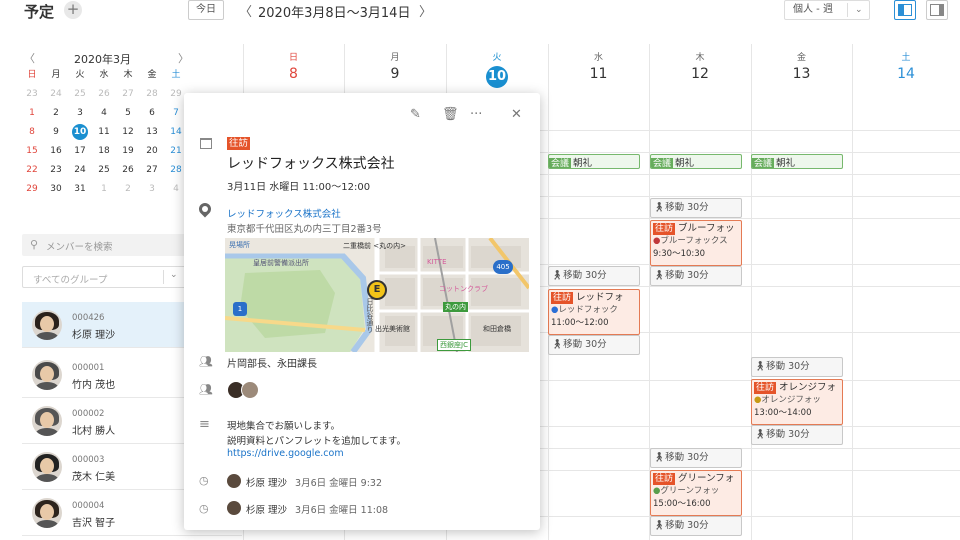  Describe the element at coordinates (659, 207) in the screenshot. I see `walk-icon: 🚶︎` at that location.